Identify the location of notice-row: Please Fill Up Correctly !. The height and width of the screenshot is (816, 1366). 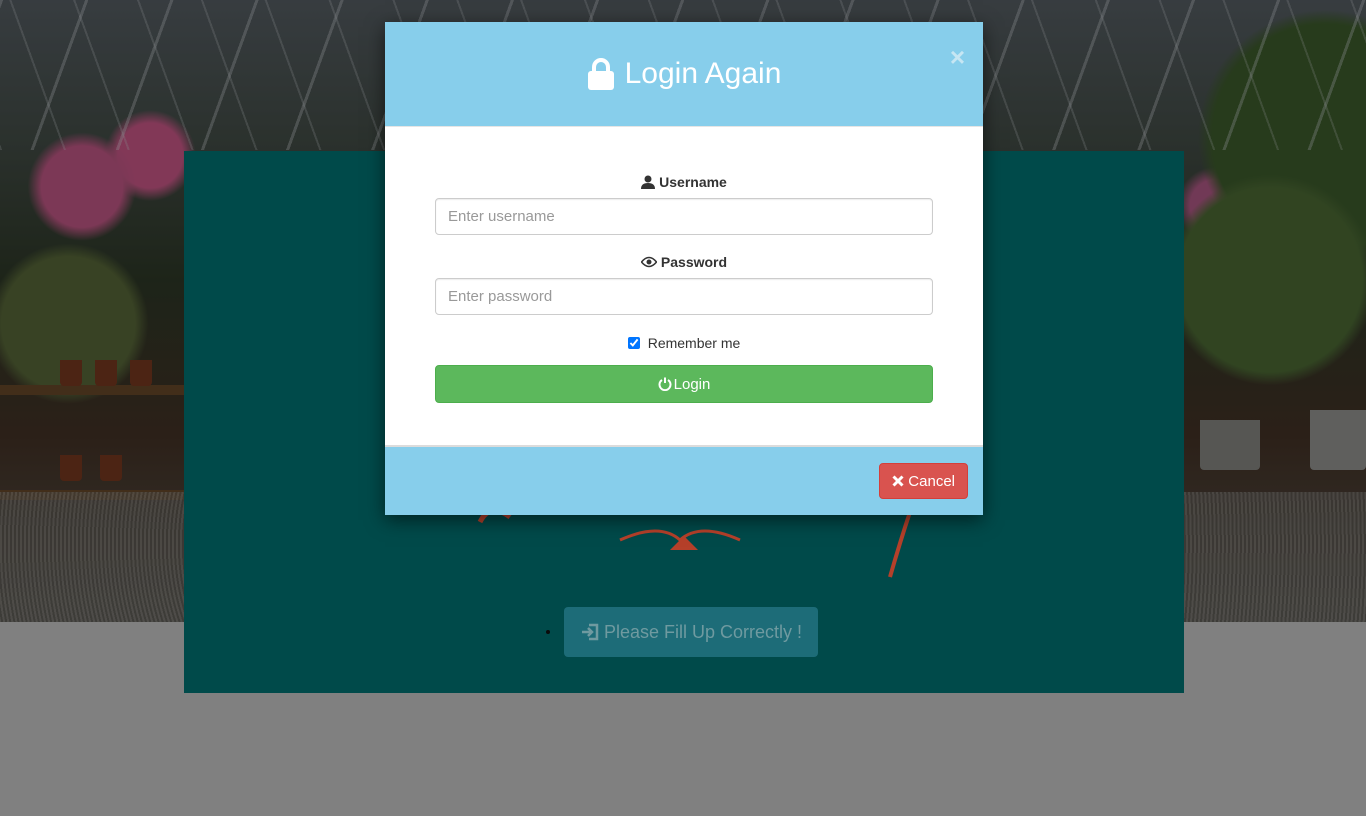
(682, 632).